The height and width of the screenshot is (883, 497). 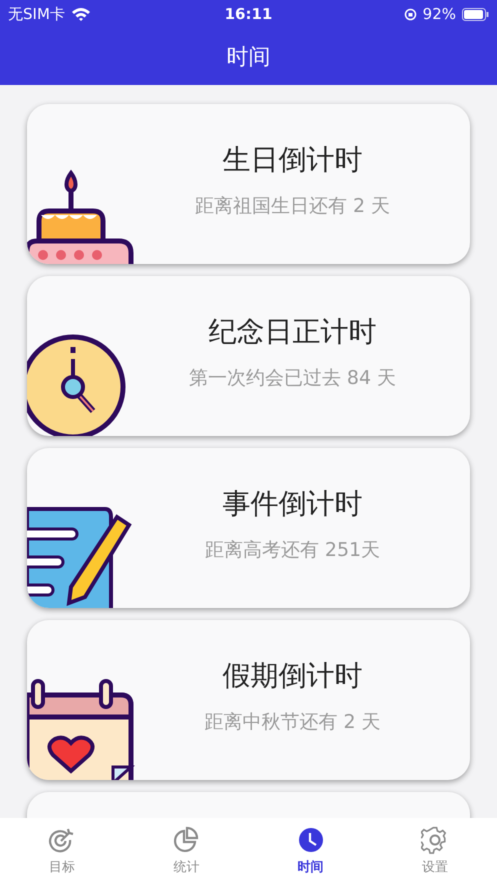 I want to click on tab-bar-item: 统计, so click(x=186, y=850).